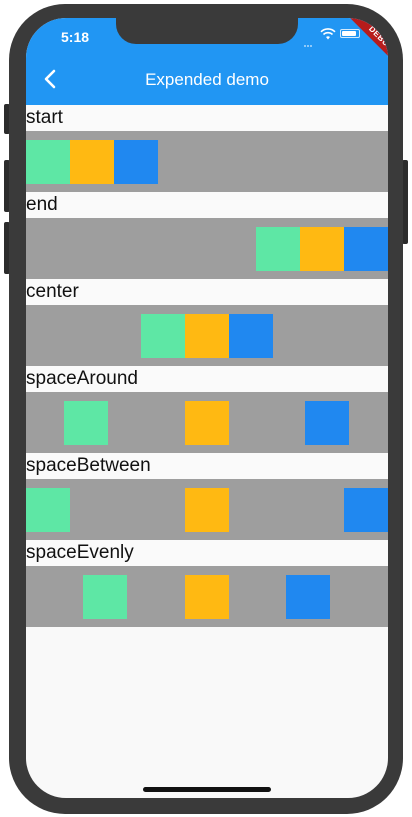 The image size is (412, 817). I want to click on row-space-around, so click(207, 422).